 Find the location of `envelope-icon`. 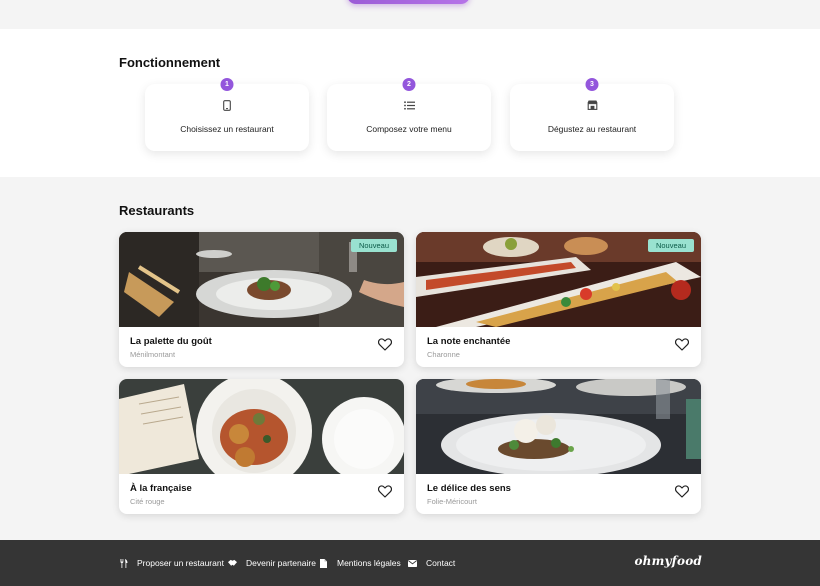

envelope-icon is located at coordinates (412, 563).